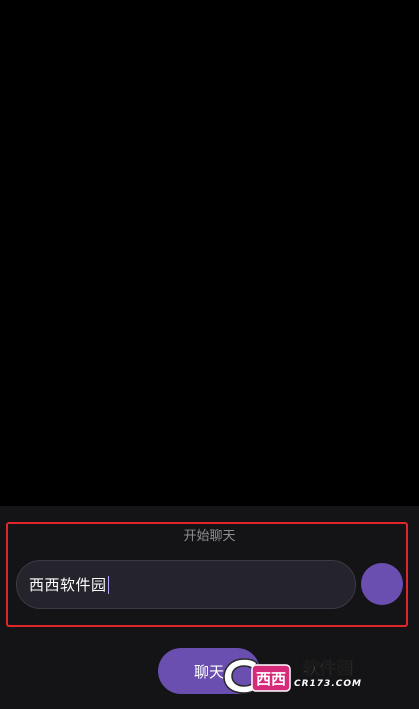  What do you see at coordinates (328, 668) in the screenshot?
I see `watermark-title: 软件园` at bounding box center [328, 668].